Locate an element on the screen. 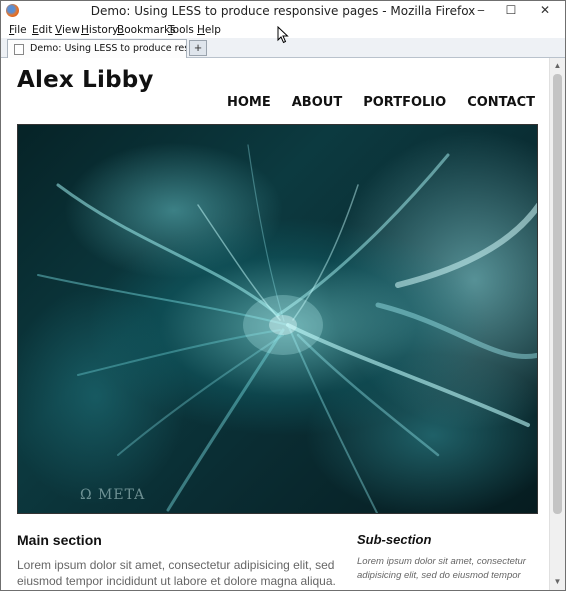 The height and width of the screenshot is (591, 566). menu-view: View is located at coordinates (67, 30).